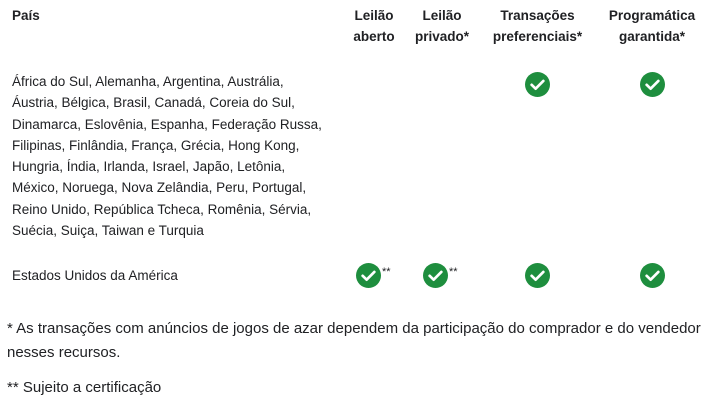  Describe the element at coordinates (374, 26) in the screenshot. I see `header-open-auction: Leilão aberto` at that location.